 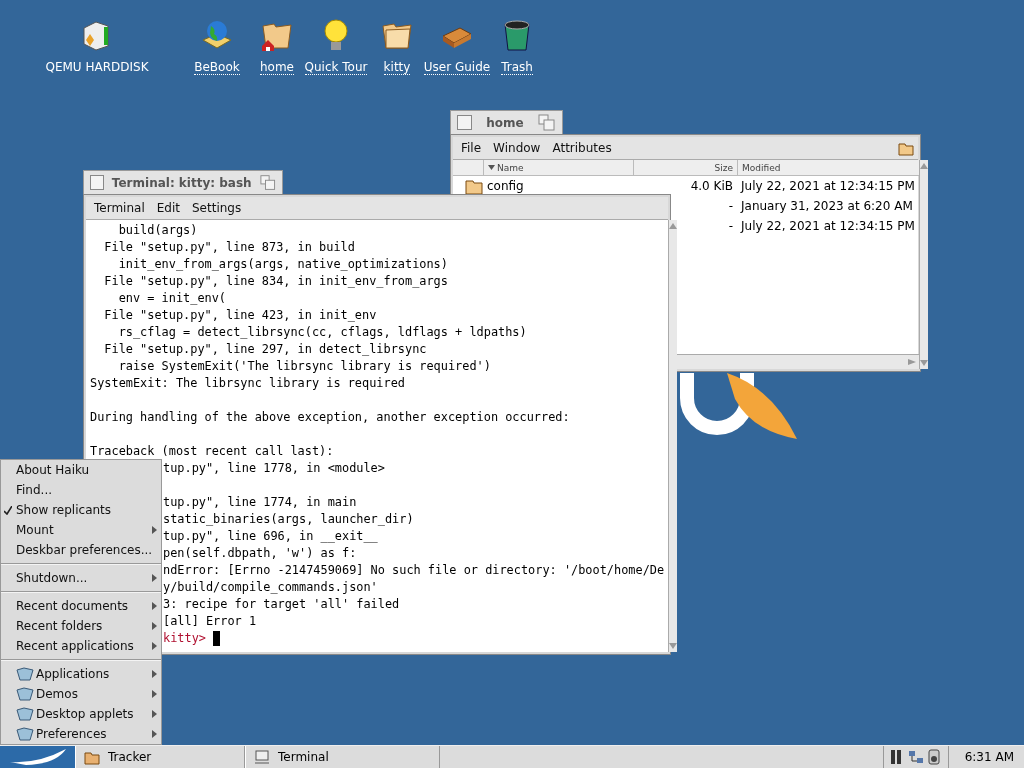 What do you see at coordinates (270, 536) in the screenshot?
I see `terminal-line: tup.py", line 696, in __exit__` at bounding box center [270, 536].